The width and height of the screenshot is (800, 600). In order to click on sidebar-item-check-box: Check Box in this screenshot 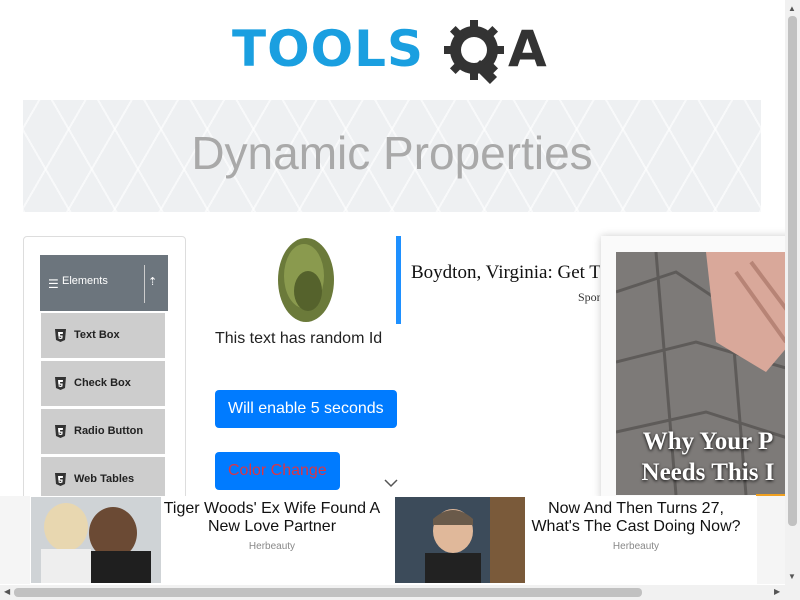, I will do `click(103, 383)`.